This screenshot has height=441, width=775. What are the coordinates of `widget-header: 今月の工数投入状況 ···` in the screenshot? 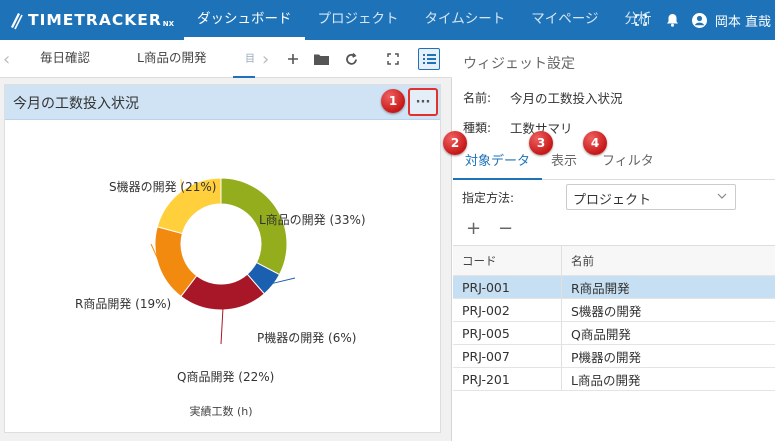 It's located at (222, 102).